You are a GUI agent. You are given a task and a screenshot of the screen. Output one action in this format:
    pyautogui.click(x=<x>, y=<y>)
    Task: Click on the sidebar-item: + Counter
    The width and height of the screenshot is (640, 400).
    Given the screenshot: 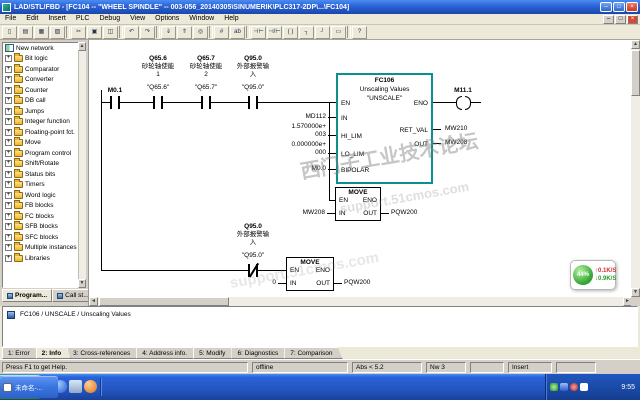 What is the action you would take?
    pyautogui.click(x=44, y=90)
    